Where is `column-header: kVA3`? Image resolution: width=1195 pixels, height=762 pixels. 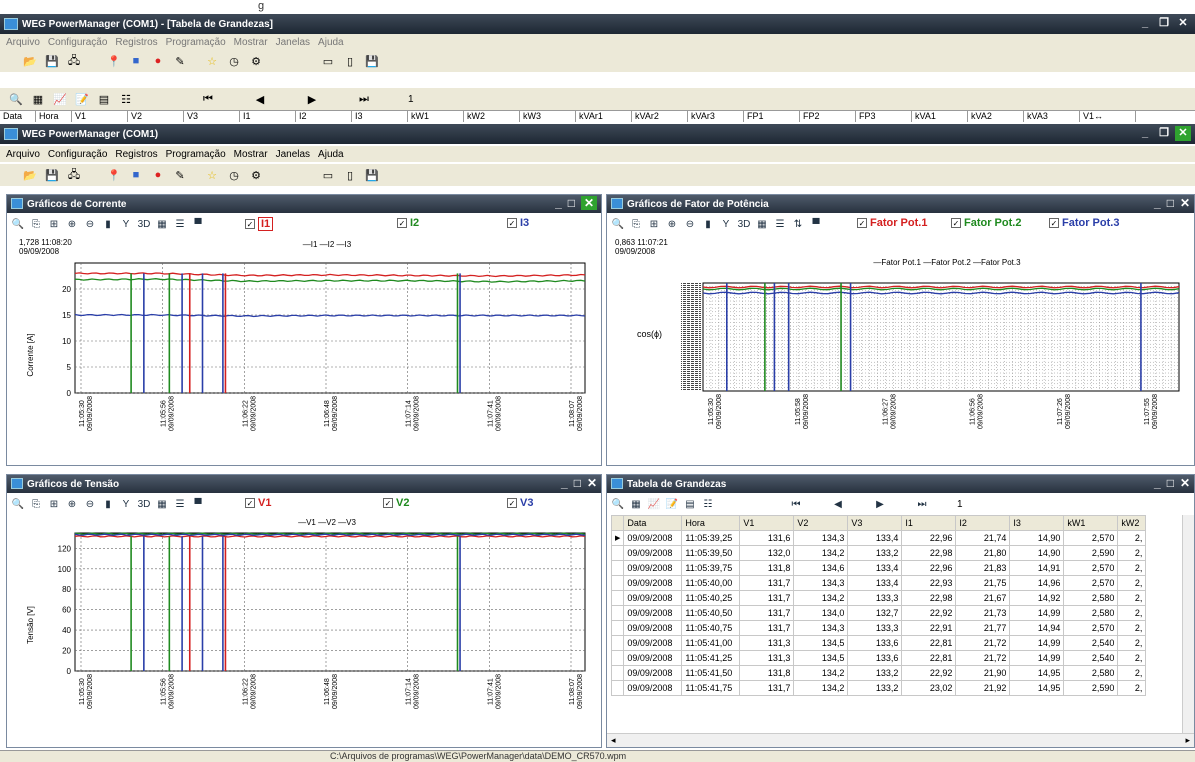 column-header: kVA3 is located at coordinates (1052, 116).